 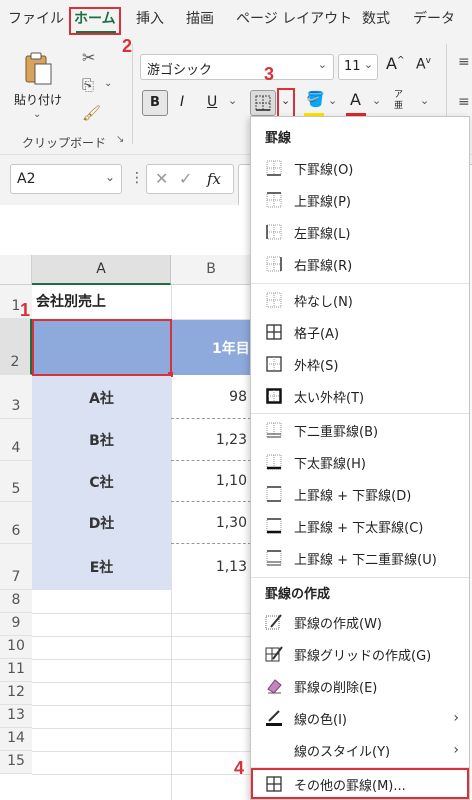 What do you see at coordinates (360, 686) in the screenshot?
I see `menu-item-erase-border: 罫線の削除(E)` at bounding box center [360, 686].